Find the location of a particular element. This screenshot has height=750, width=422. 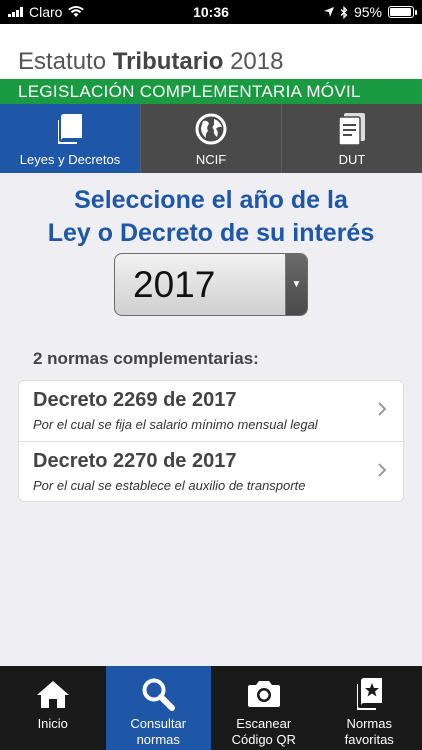

bottom-tab-inicio: Inicio is located at coordinates (53, 708).